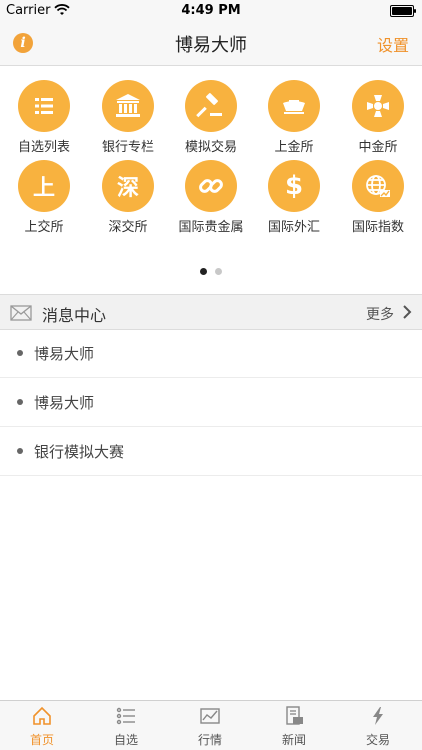 Image resolution: width=422 pixels, height=750 pixels. I want to click on more-button: 更多, so click(380, 314).